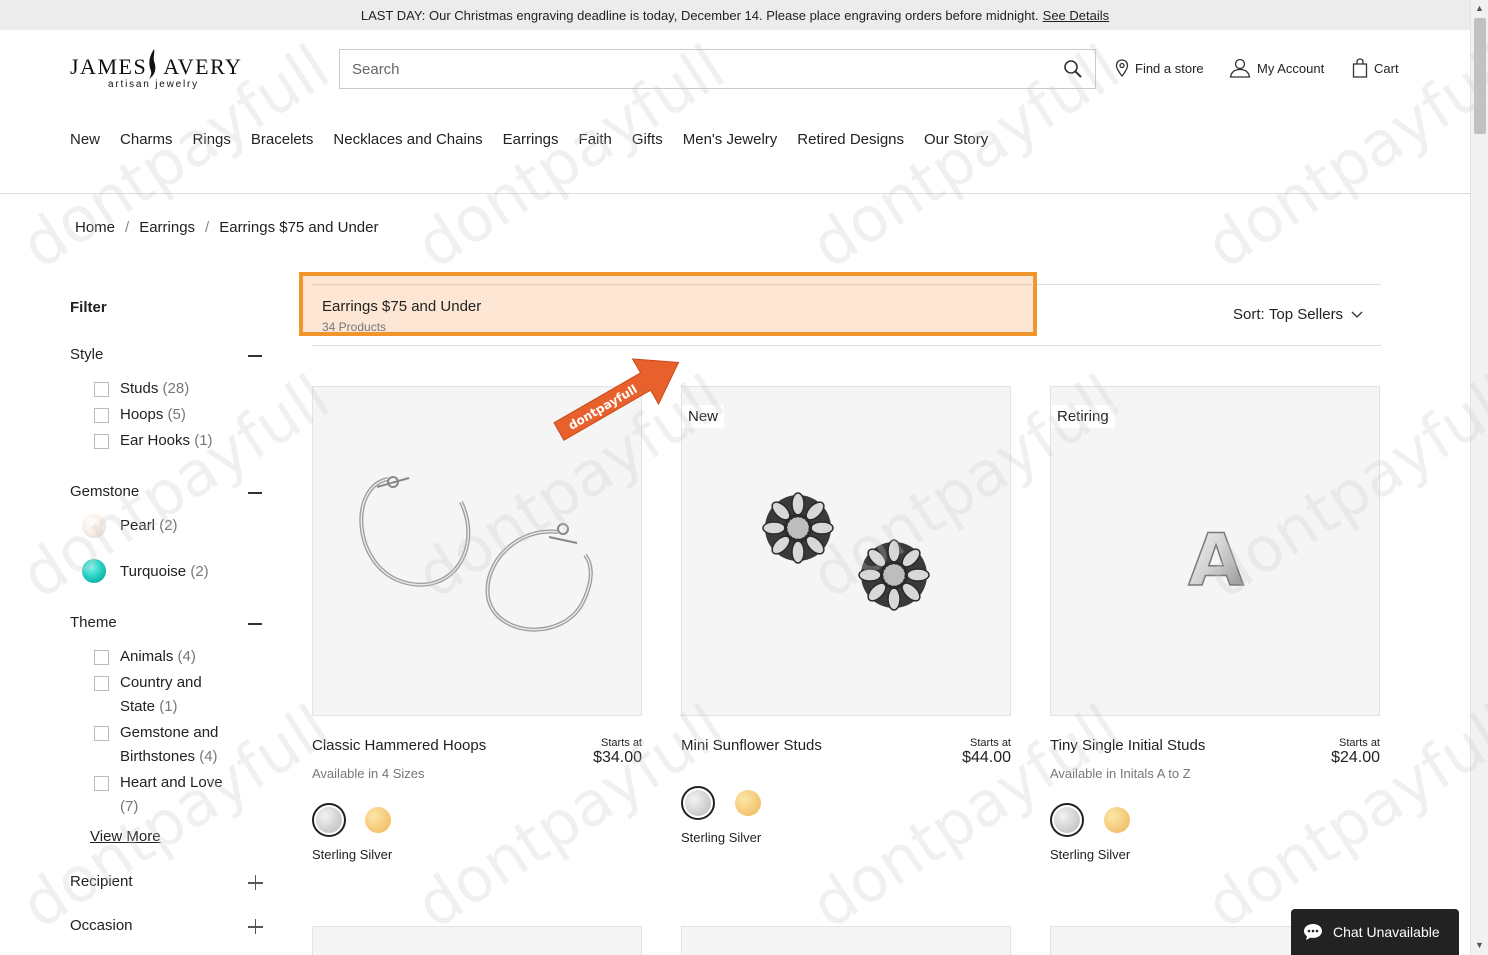 Image resolution: width=1488 pixels, height=955 pixels. Describe the element at coordinates (1216, 560) in the screenshot. I see `initial-letter: A` at that location.